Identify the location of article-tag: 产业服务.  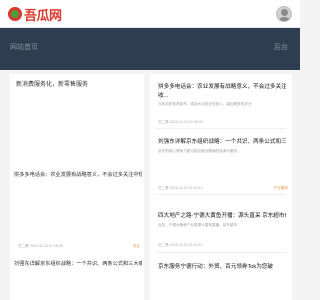
(281, 188).